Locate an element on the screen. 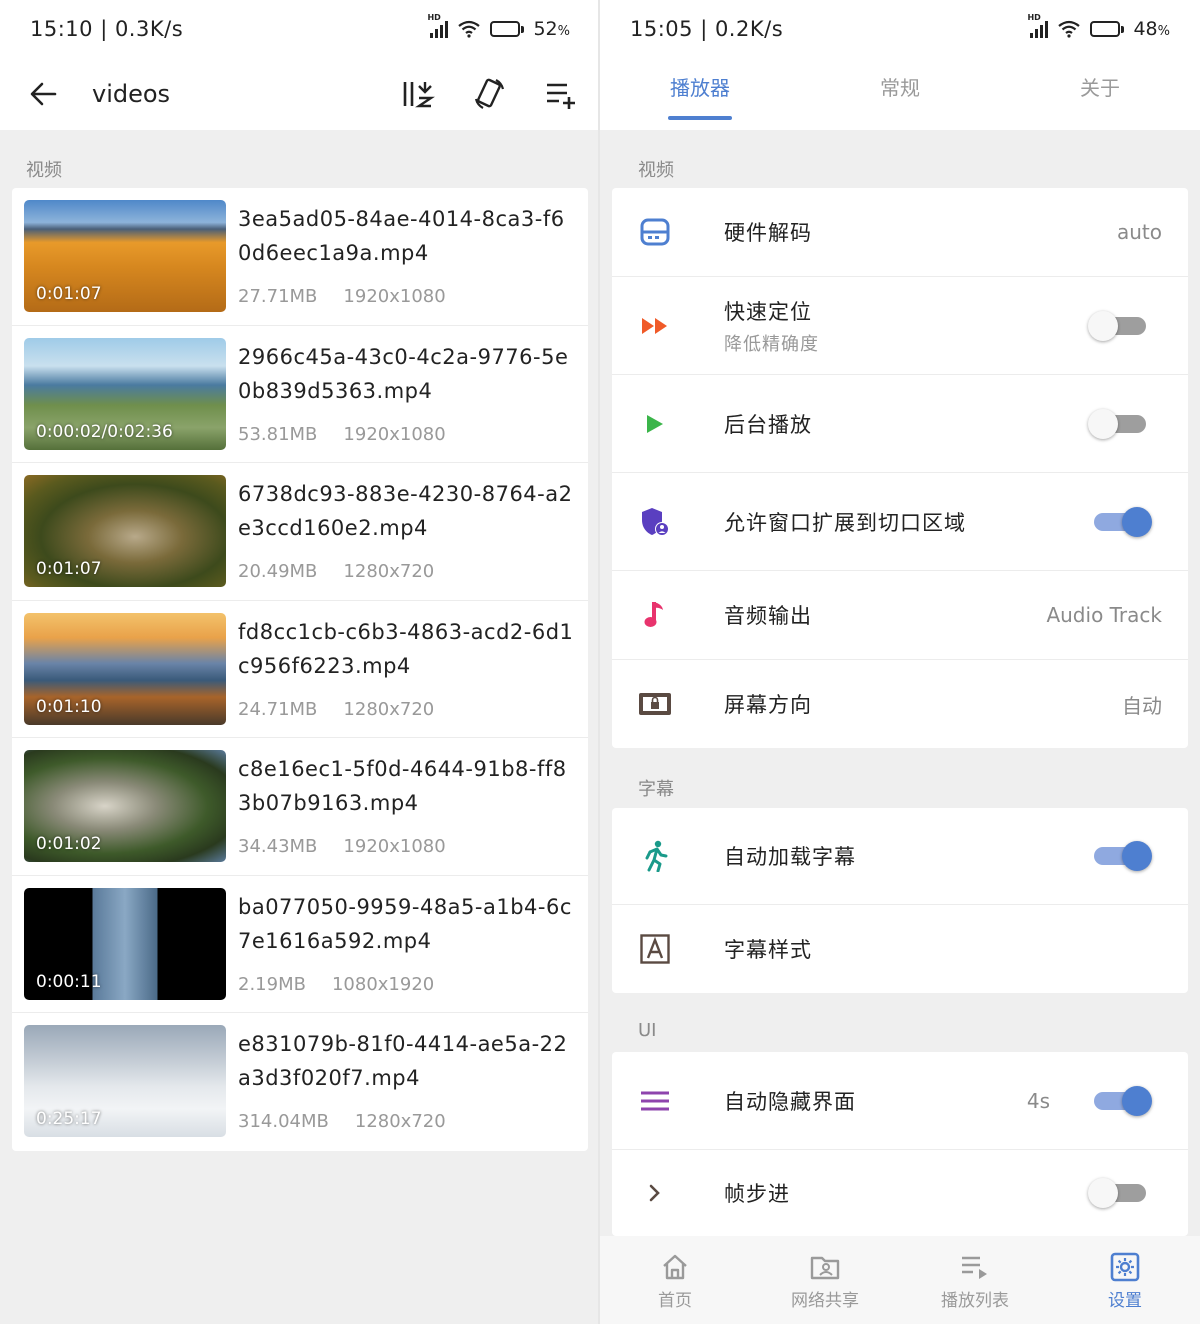 The width and height of the screenshot is (1200, 1324). app-bar: videos is located at coordinates (300, 94).